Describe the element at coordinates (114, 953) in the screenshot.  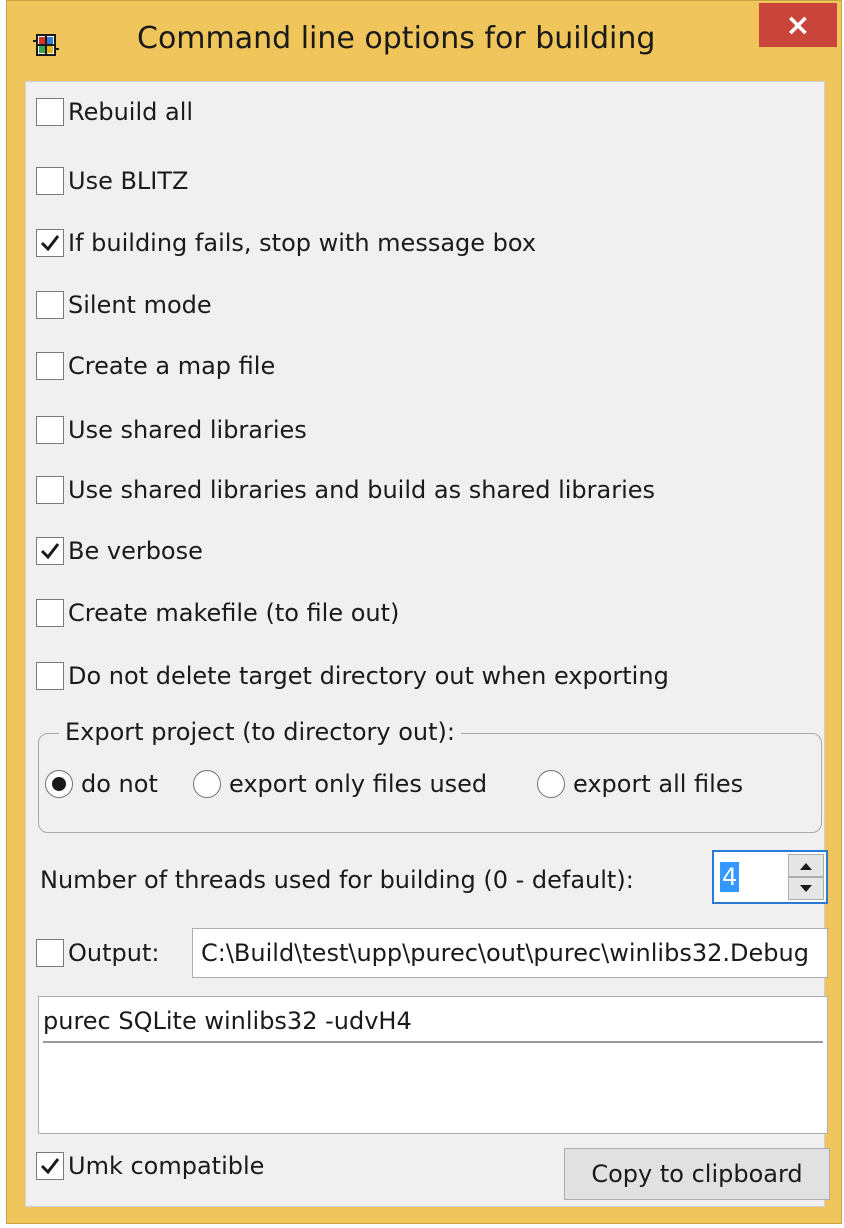
I see `output-label: Output:` at that location.